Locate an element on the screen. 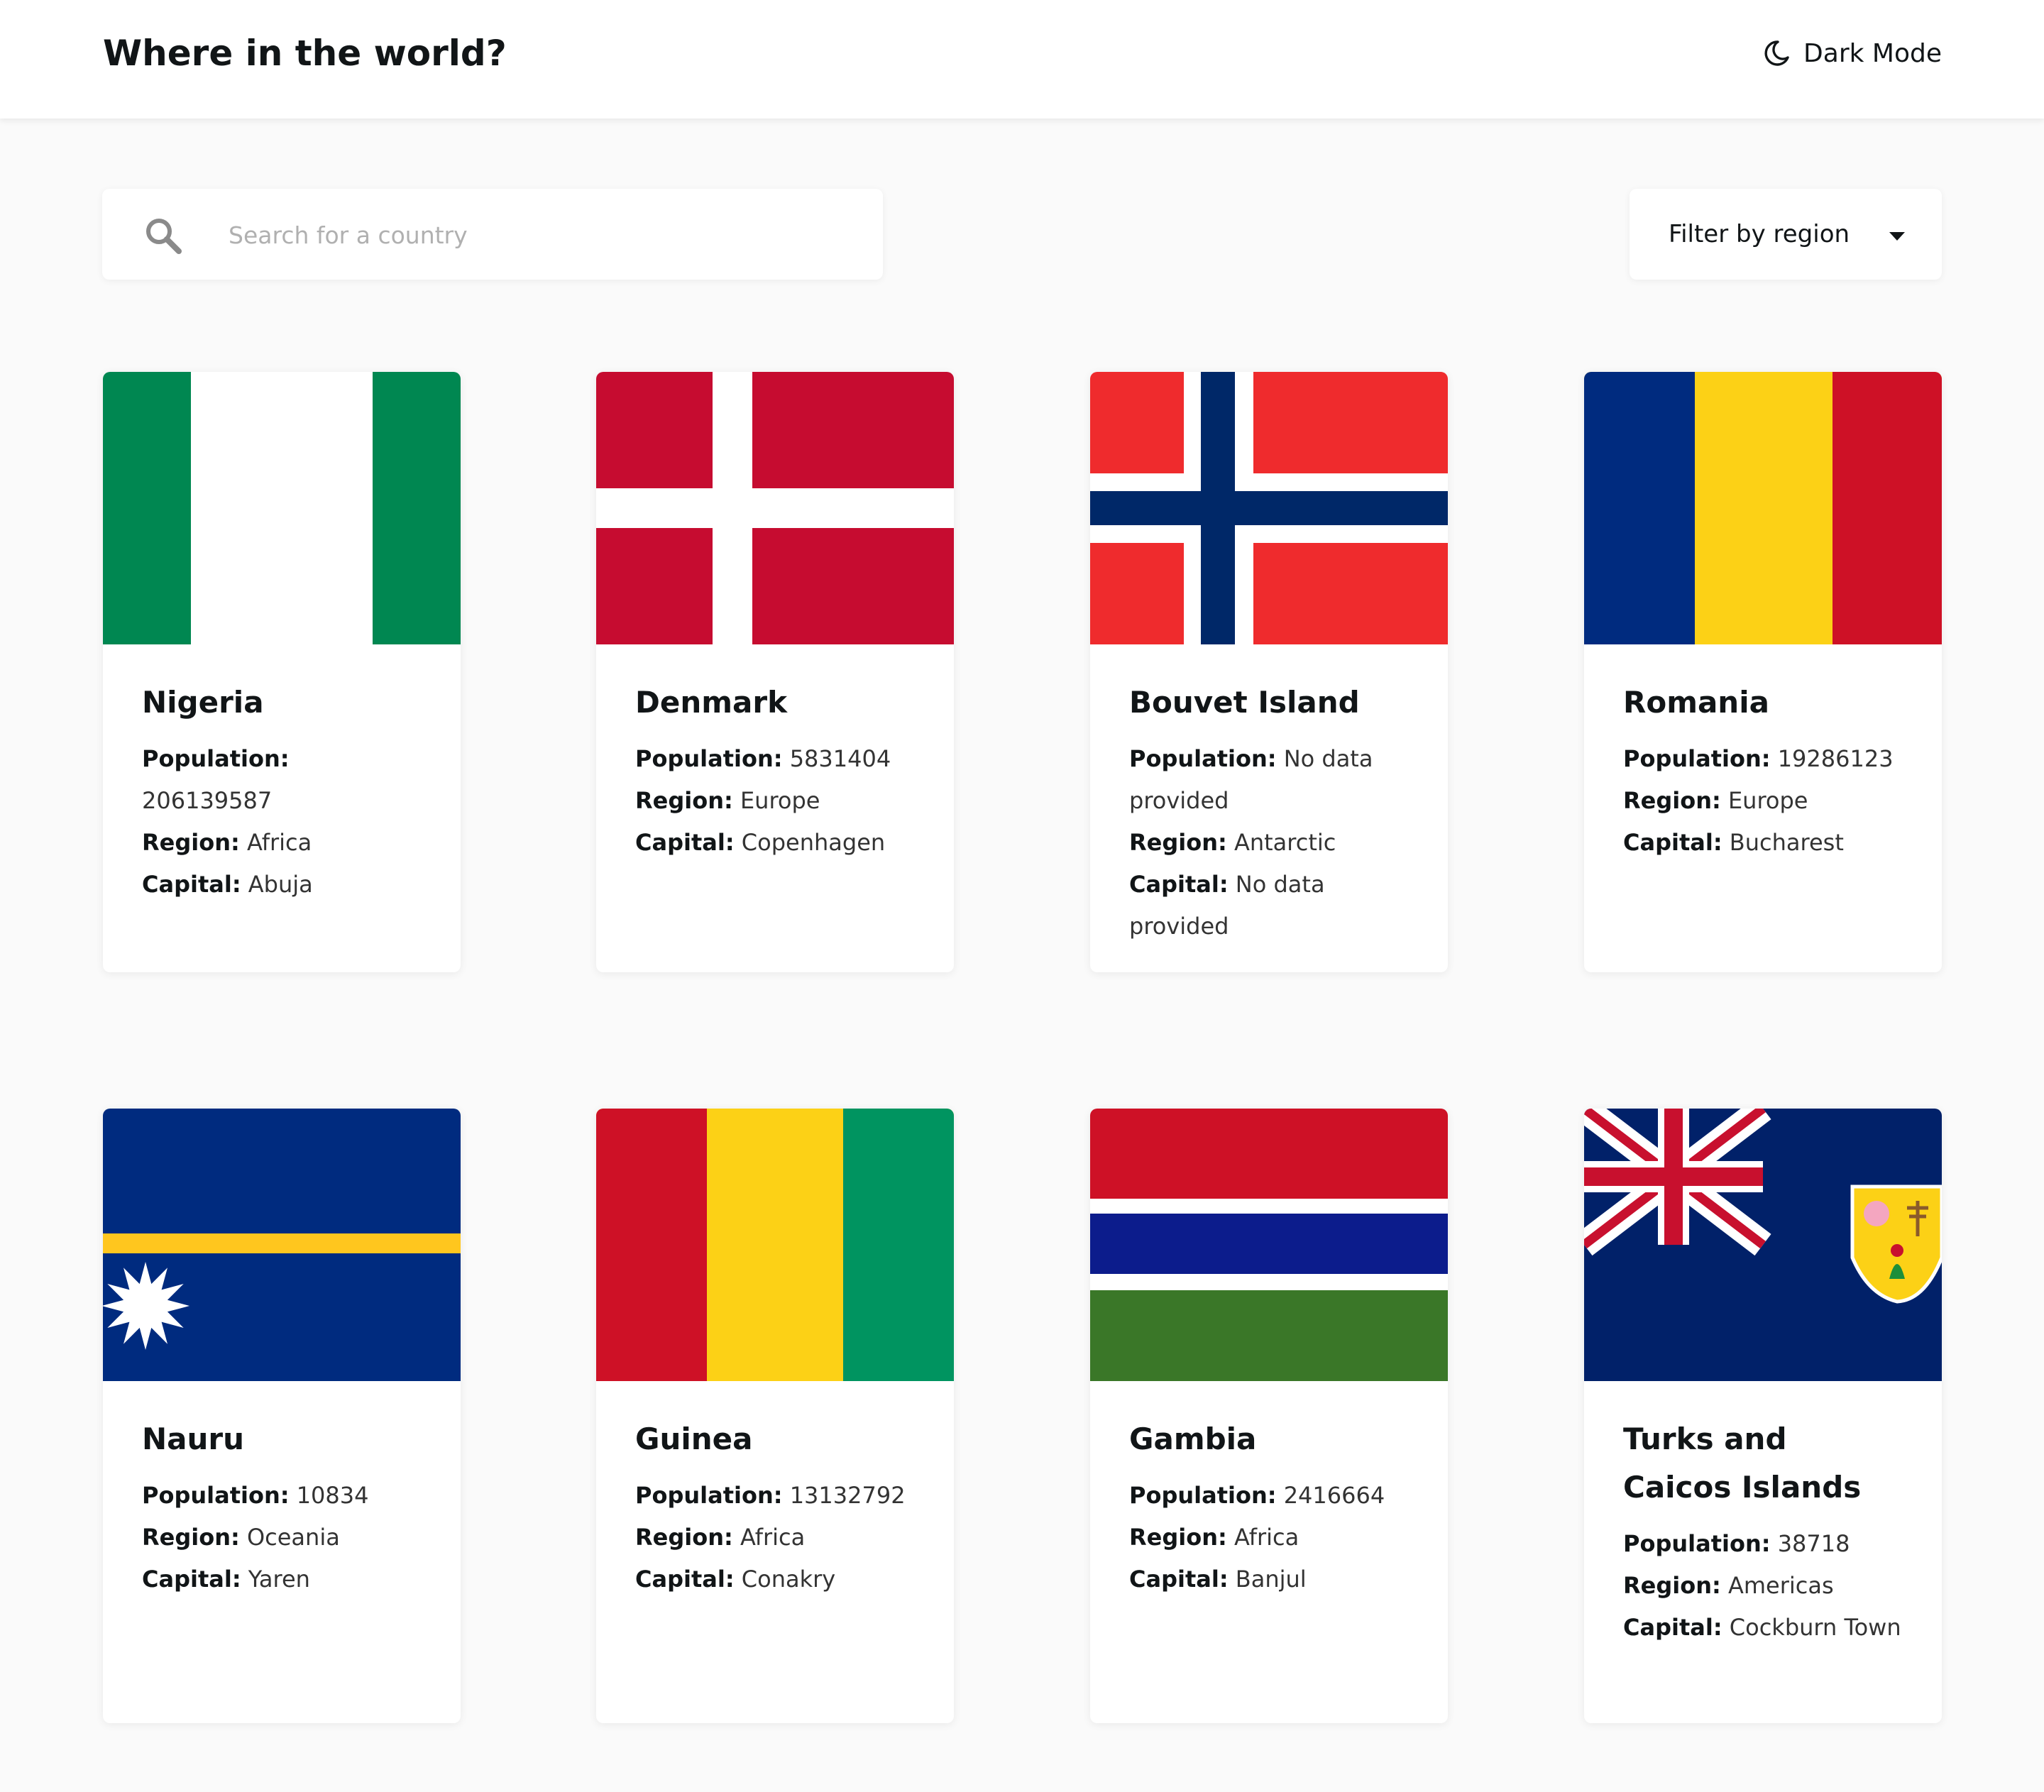 The image size is (2044, 1792). capital-value: Banjul is located at coordinates (1271, 1579).